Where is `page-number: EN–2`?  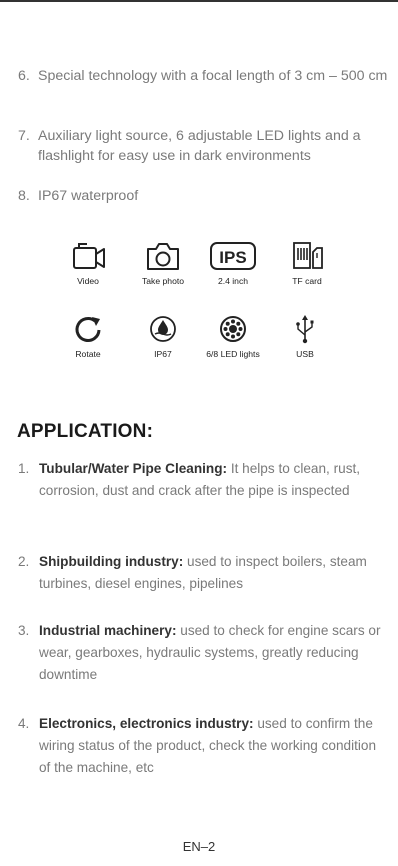
page-number: EN–2 is located at coordinates (199, 846).